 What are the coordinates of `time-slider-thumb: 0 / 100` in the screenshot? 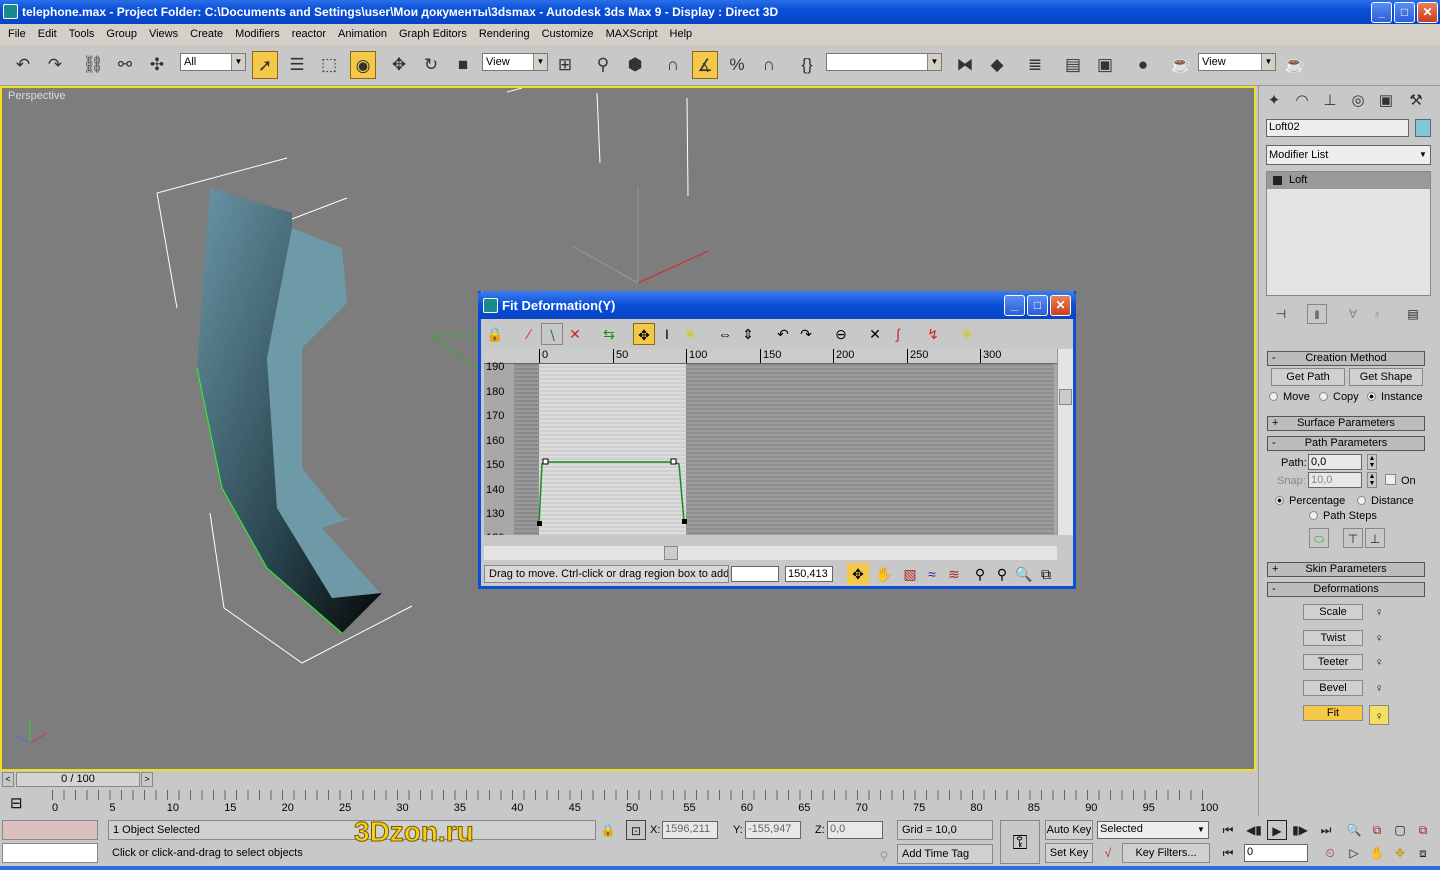 It's located at (78, 779).